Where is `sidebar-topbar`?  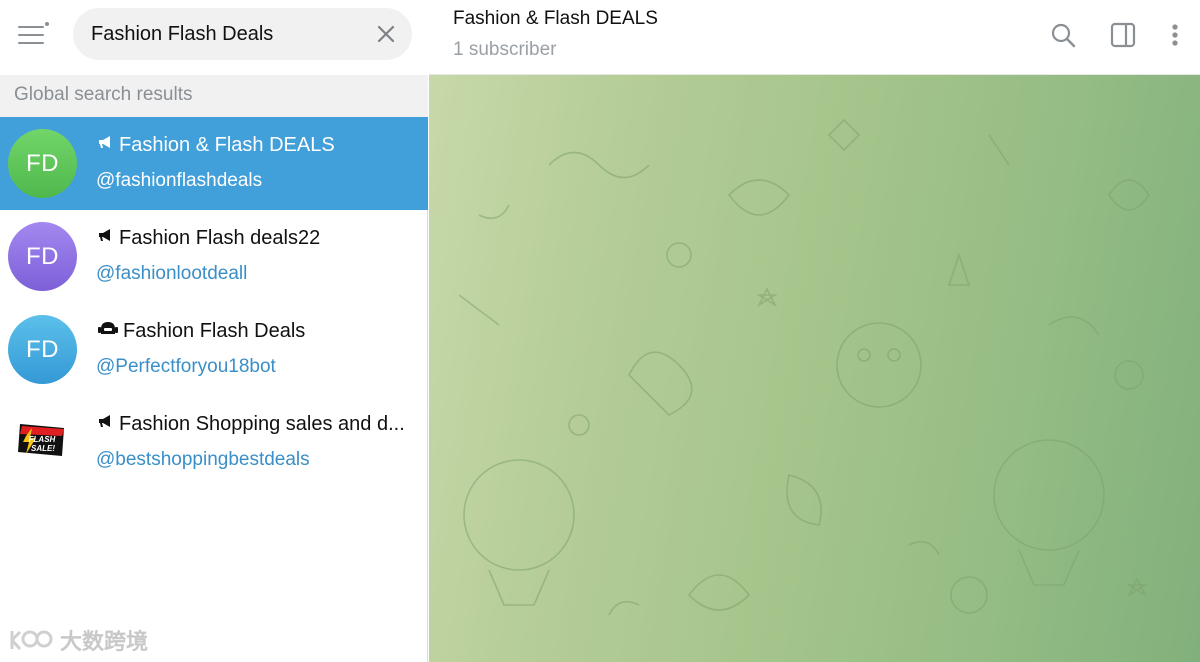
sidebar-topbar is located at coordinates (214, 37).